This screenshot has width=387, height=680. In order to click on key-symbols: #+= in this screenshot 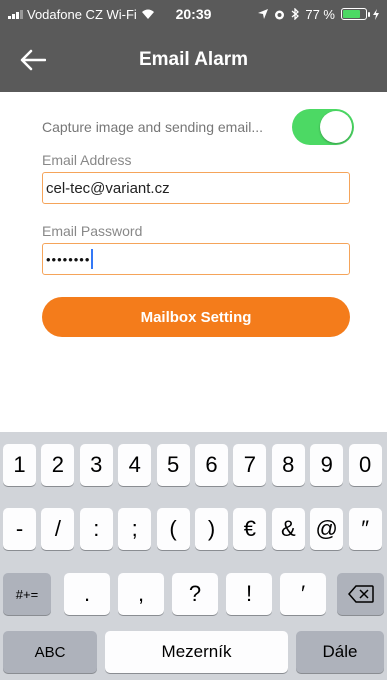, I will do `click(27, 594)`.